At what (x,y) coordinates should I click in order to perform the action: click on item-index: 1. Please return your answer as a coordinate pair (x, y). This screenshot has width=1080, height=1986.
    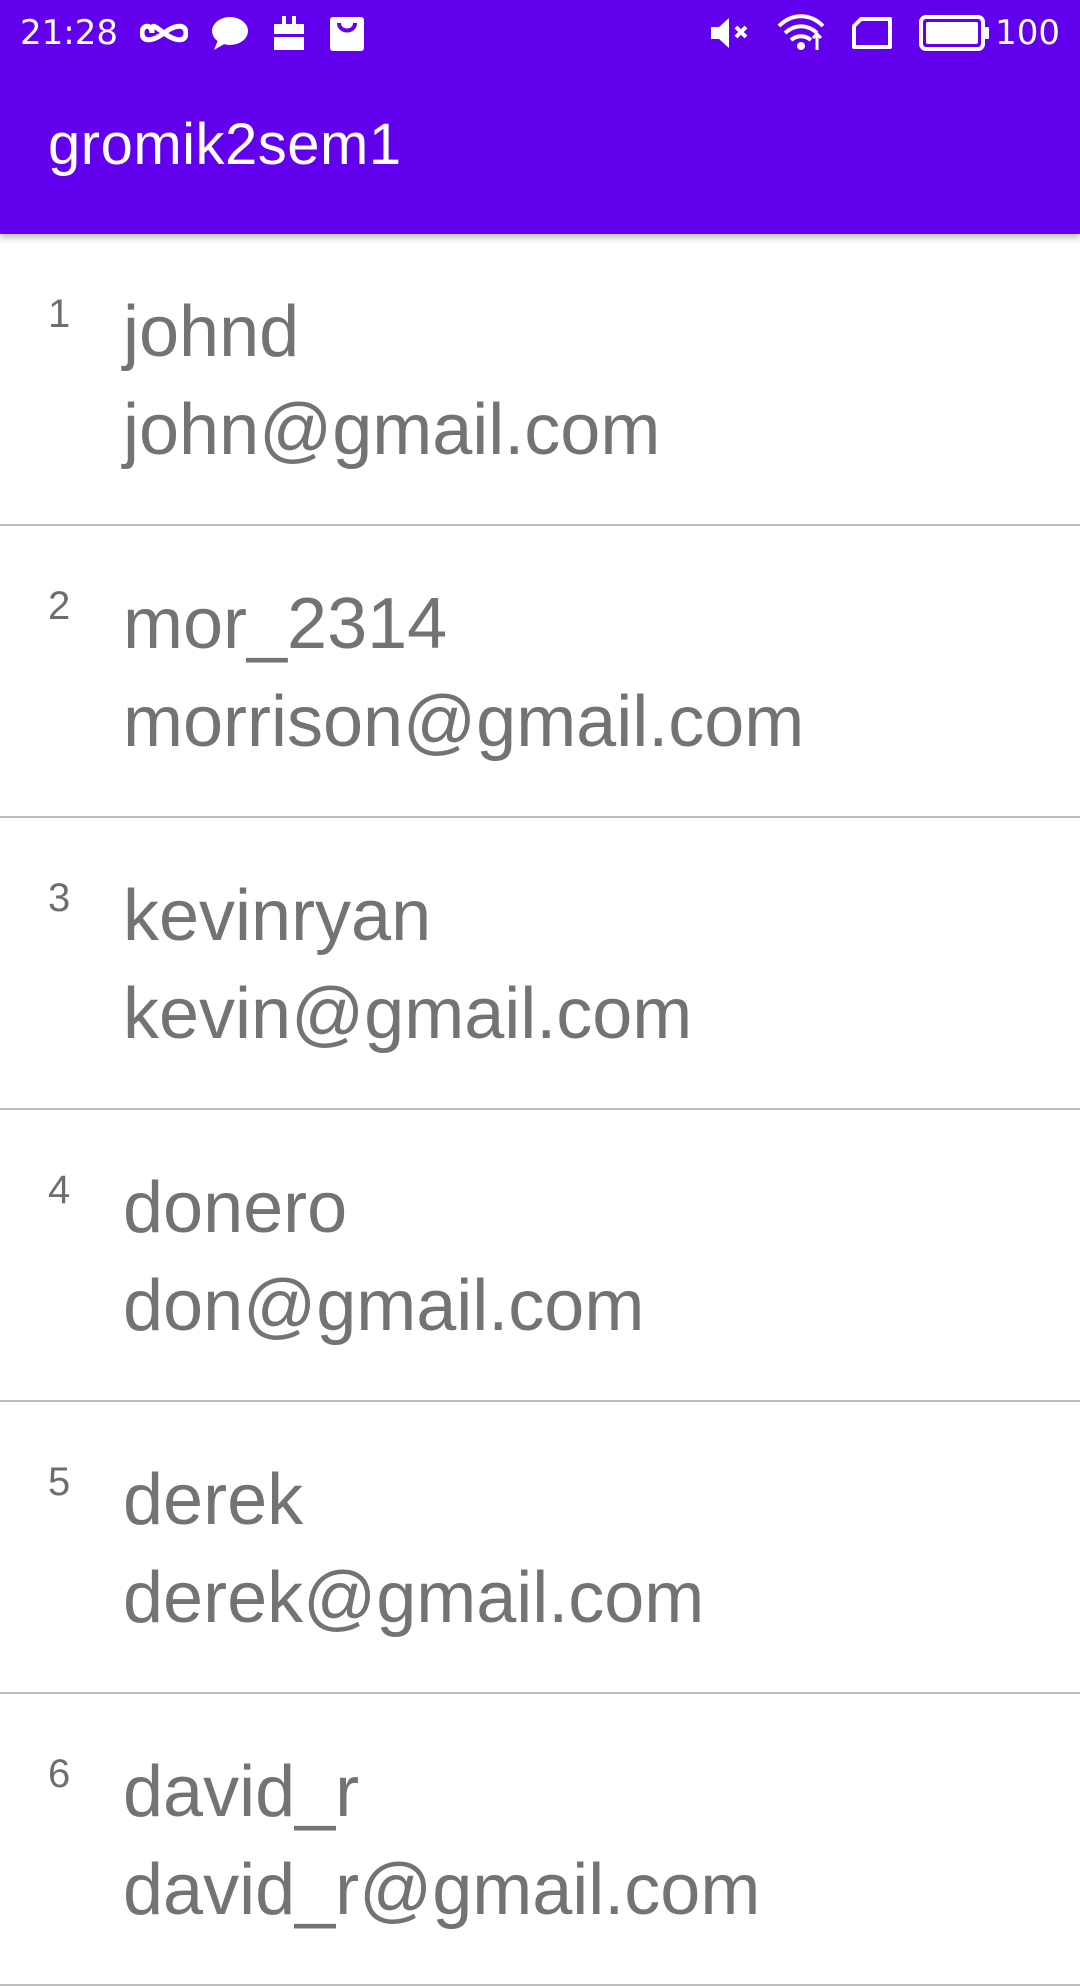
    Looking at the image, I should click on (59, 314).